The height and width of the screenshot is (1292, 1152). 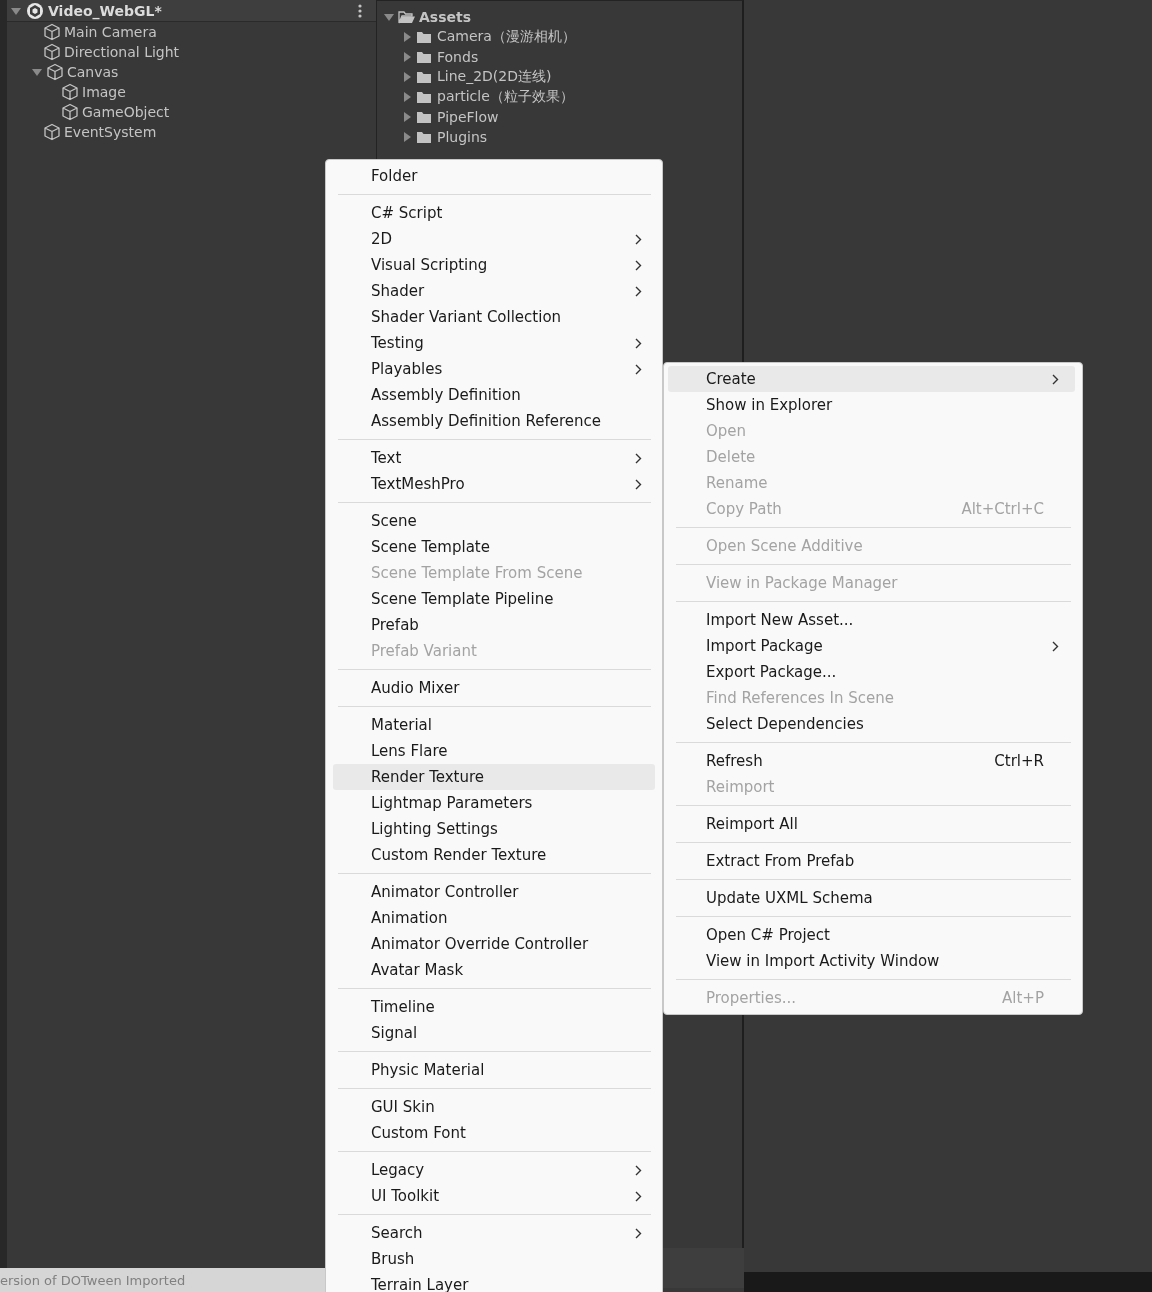 What do you see at coordinates (445, 17) in the screenshot?
I see `assets-folder: Assets` at bounding box center [445, 17].